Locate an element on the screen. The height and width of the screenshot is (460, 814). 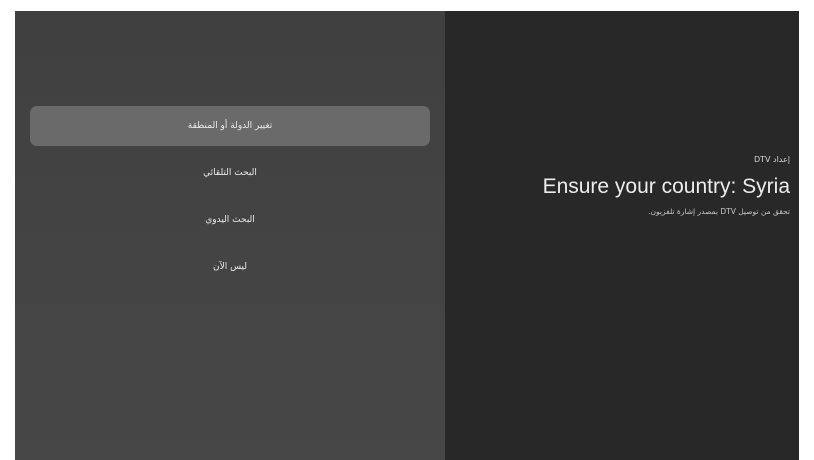
menu-item-auto-search: البحث التلقائي is located at coordinates (230, 173).